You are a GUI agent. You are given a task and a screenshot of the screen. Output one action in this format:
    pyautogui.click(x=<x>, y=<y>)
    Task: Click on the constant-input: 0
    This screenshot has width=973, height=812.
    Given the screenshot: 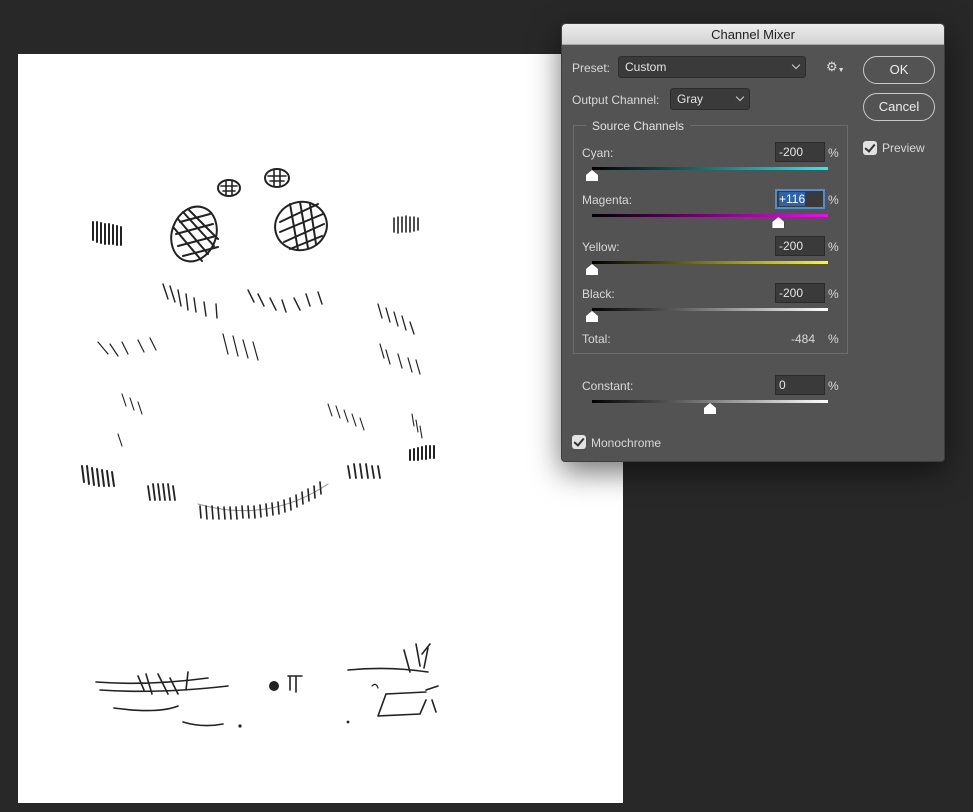 What is the action you would take?
    pyautogui.click(x=800, y=385)
    